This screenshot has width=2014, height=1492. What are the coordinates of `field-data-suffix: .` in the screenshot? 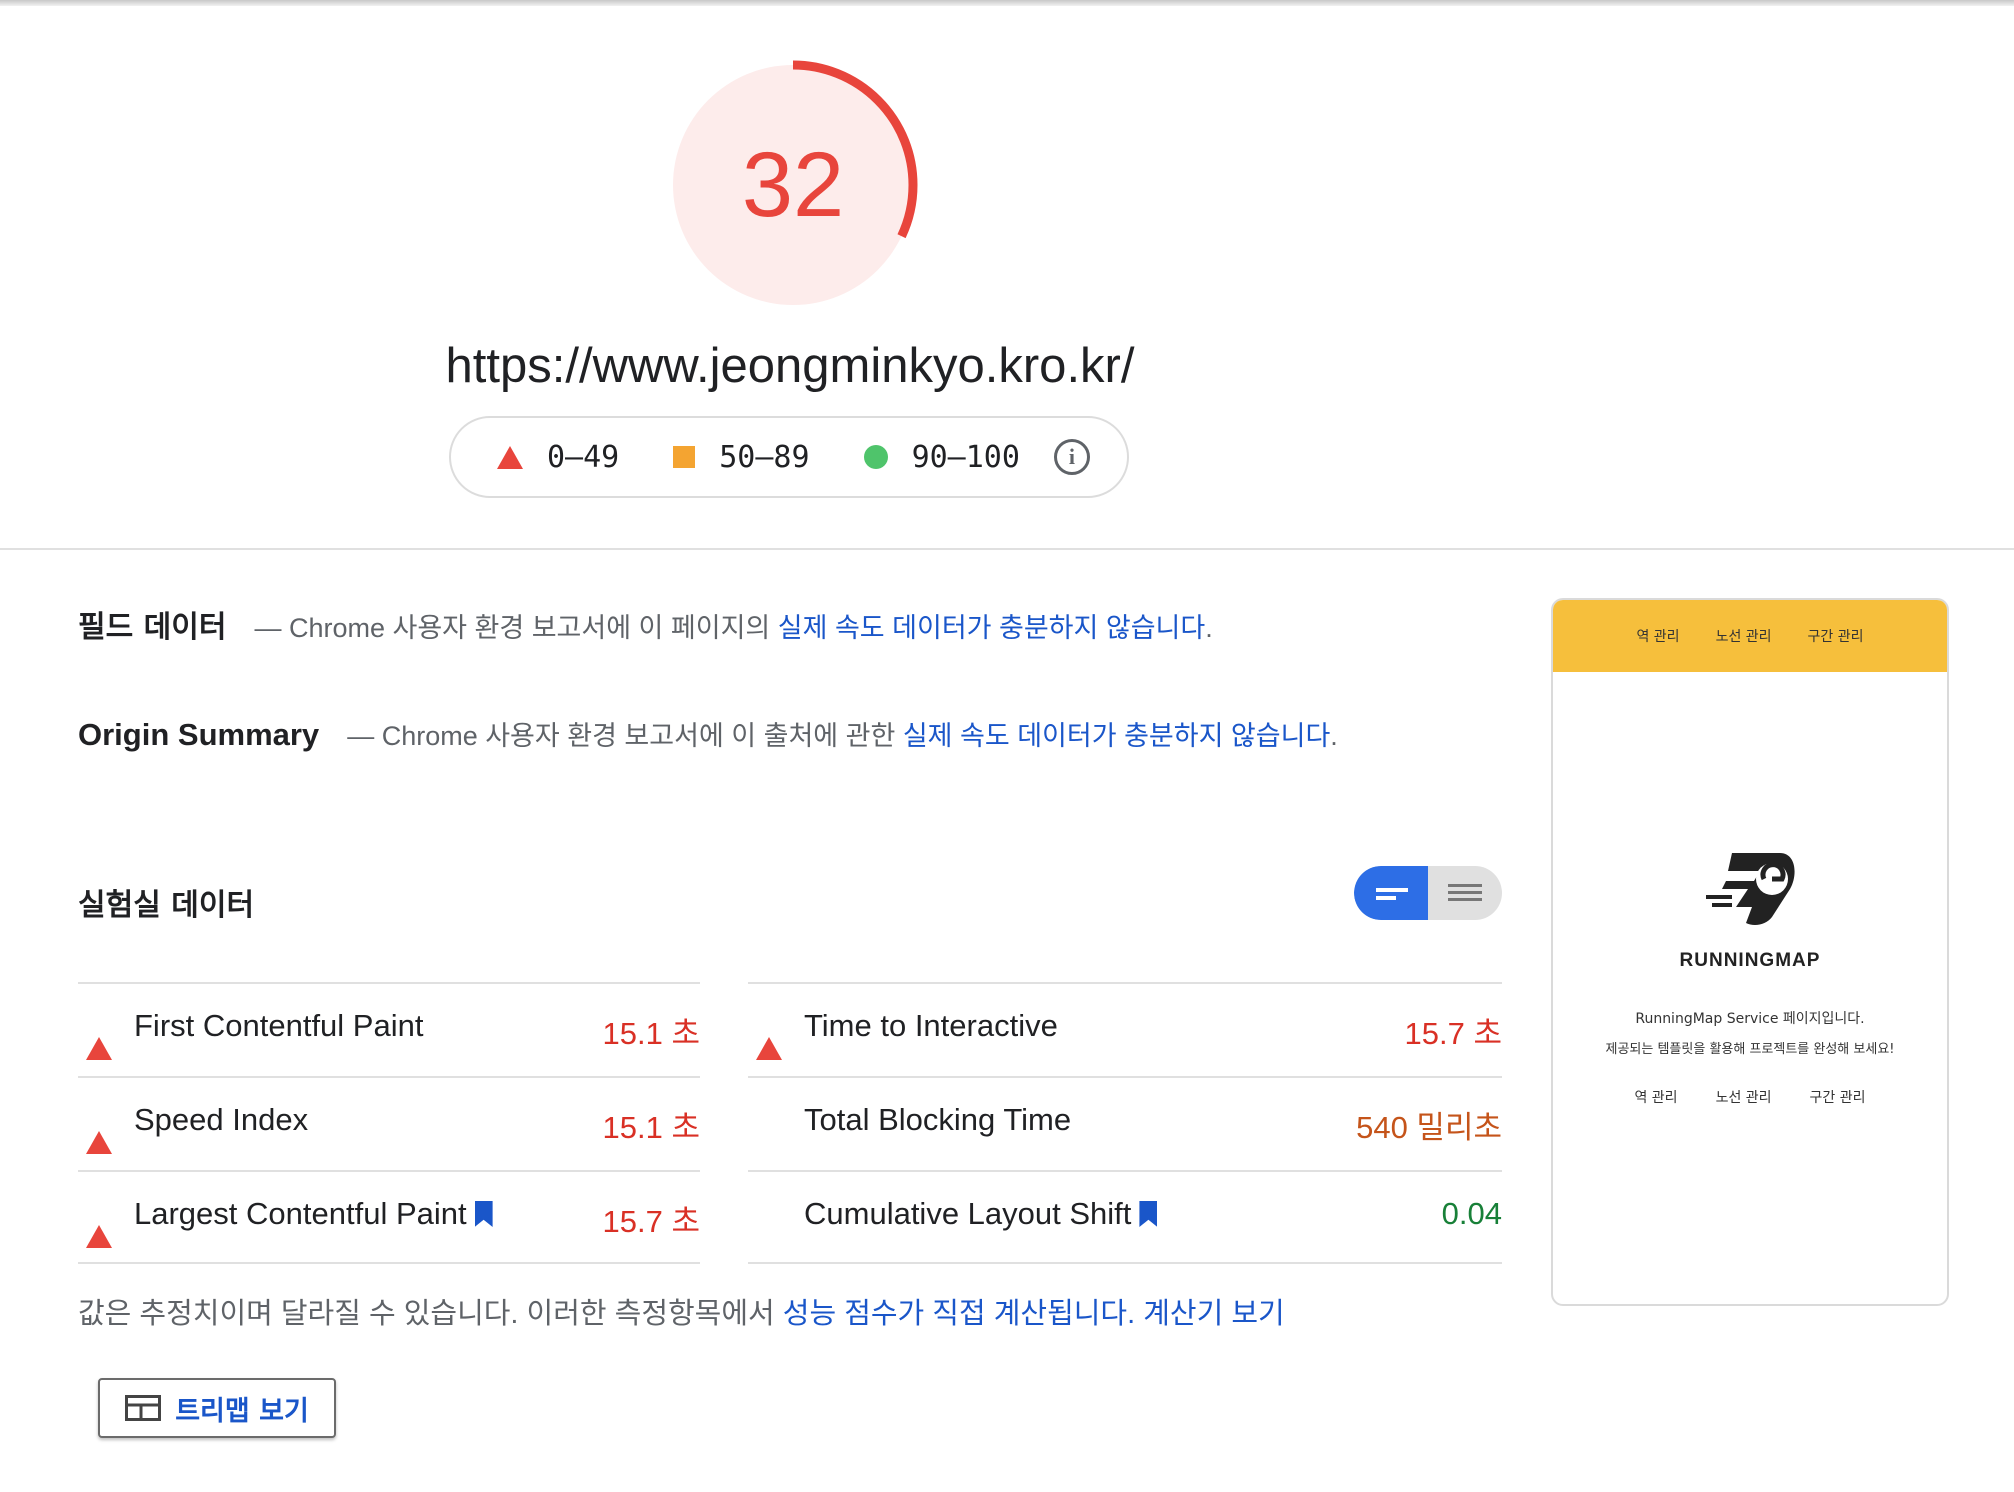 It's located at (1209, 628).